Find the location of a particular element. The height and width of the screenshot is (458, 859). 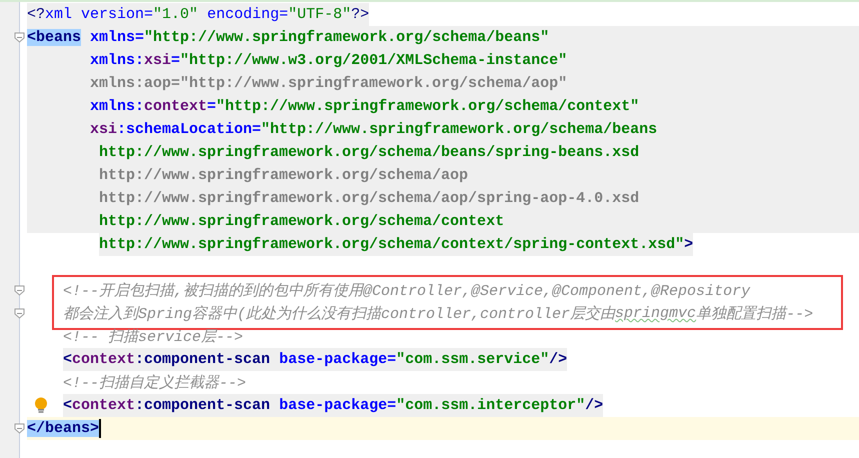

code-comment: <!--开启包扫描,被扫描的到的包中所有使用@Controller,@Service,@Component,@Repository is located at coordinates (406, 291).